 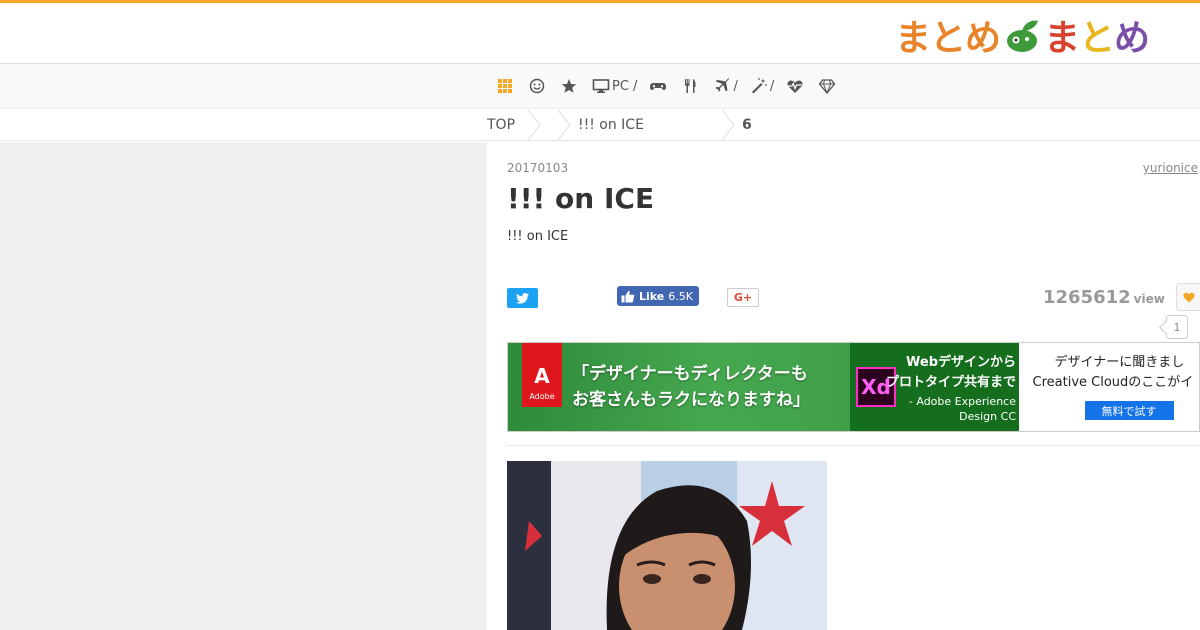 What do you see at coordinates (538, 168) in the screenshot?
I see `article-date: 20170103` at bounding box center [538, 168].